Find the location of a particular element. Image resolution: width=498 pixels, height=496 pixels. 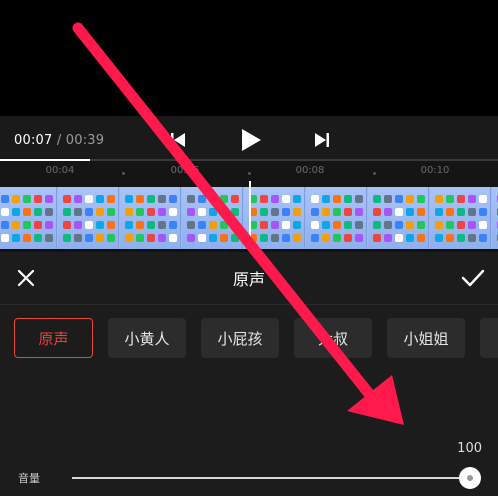

skip-forward-icon is located at coordinates (322, 140).